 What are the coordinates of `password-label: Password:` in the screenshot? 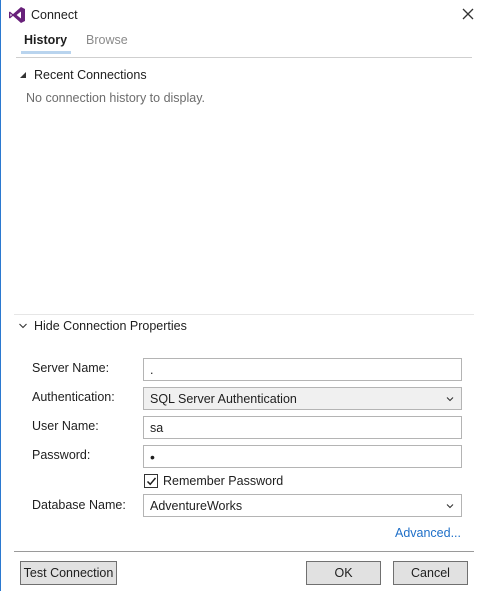 It's located at (61, 455).